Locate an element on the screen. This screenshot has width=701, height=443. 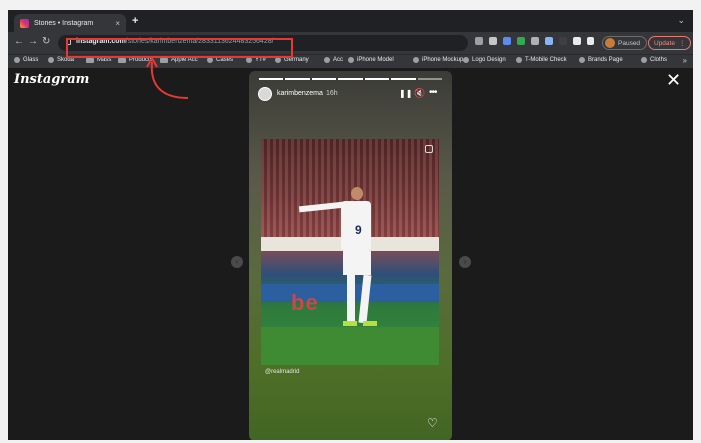
instagram-favicon-icon is located at coordinates (24, 23).